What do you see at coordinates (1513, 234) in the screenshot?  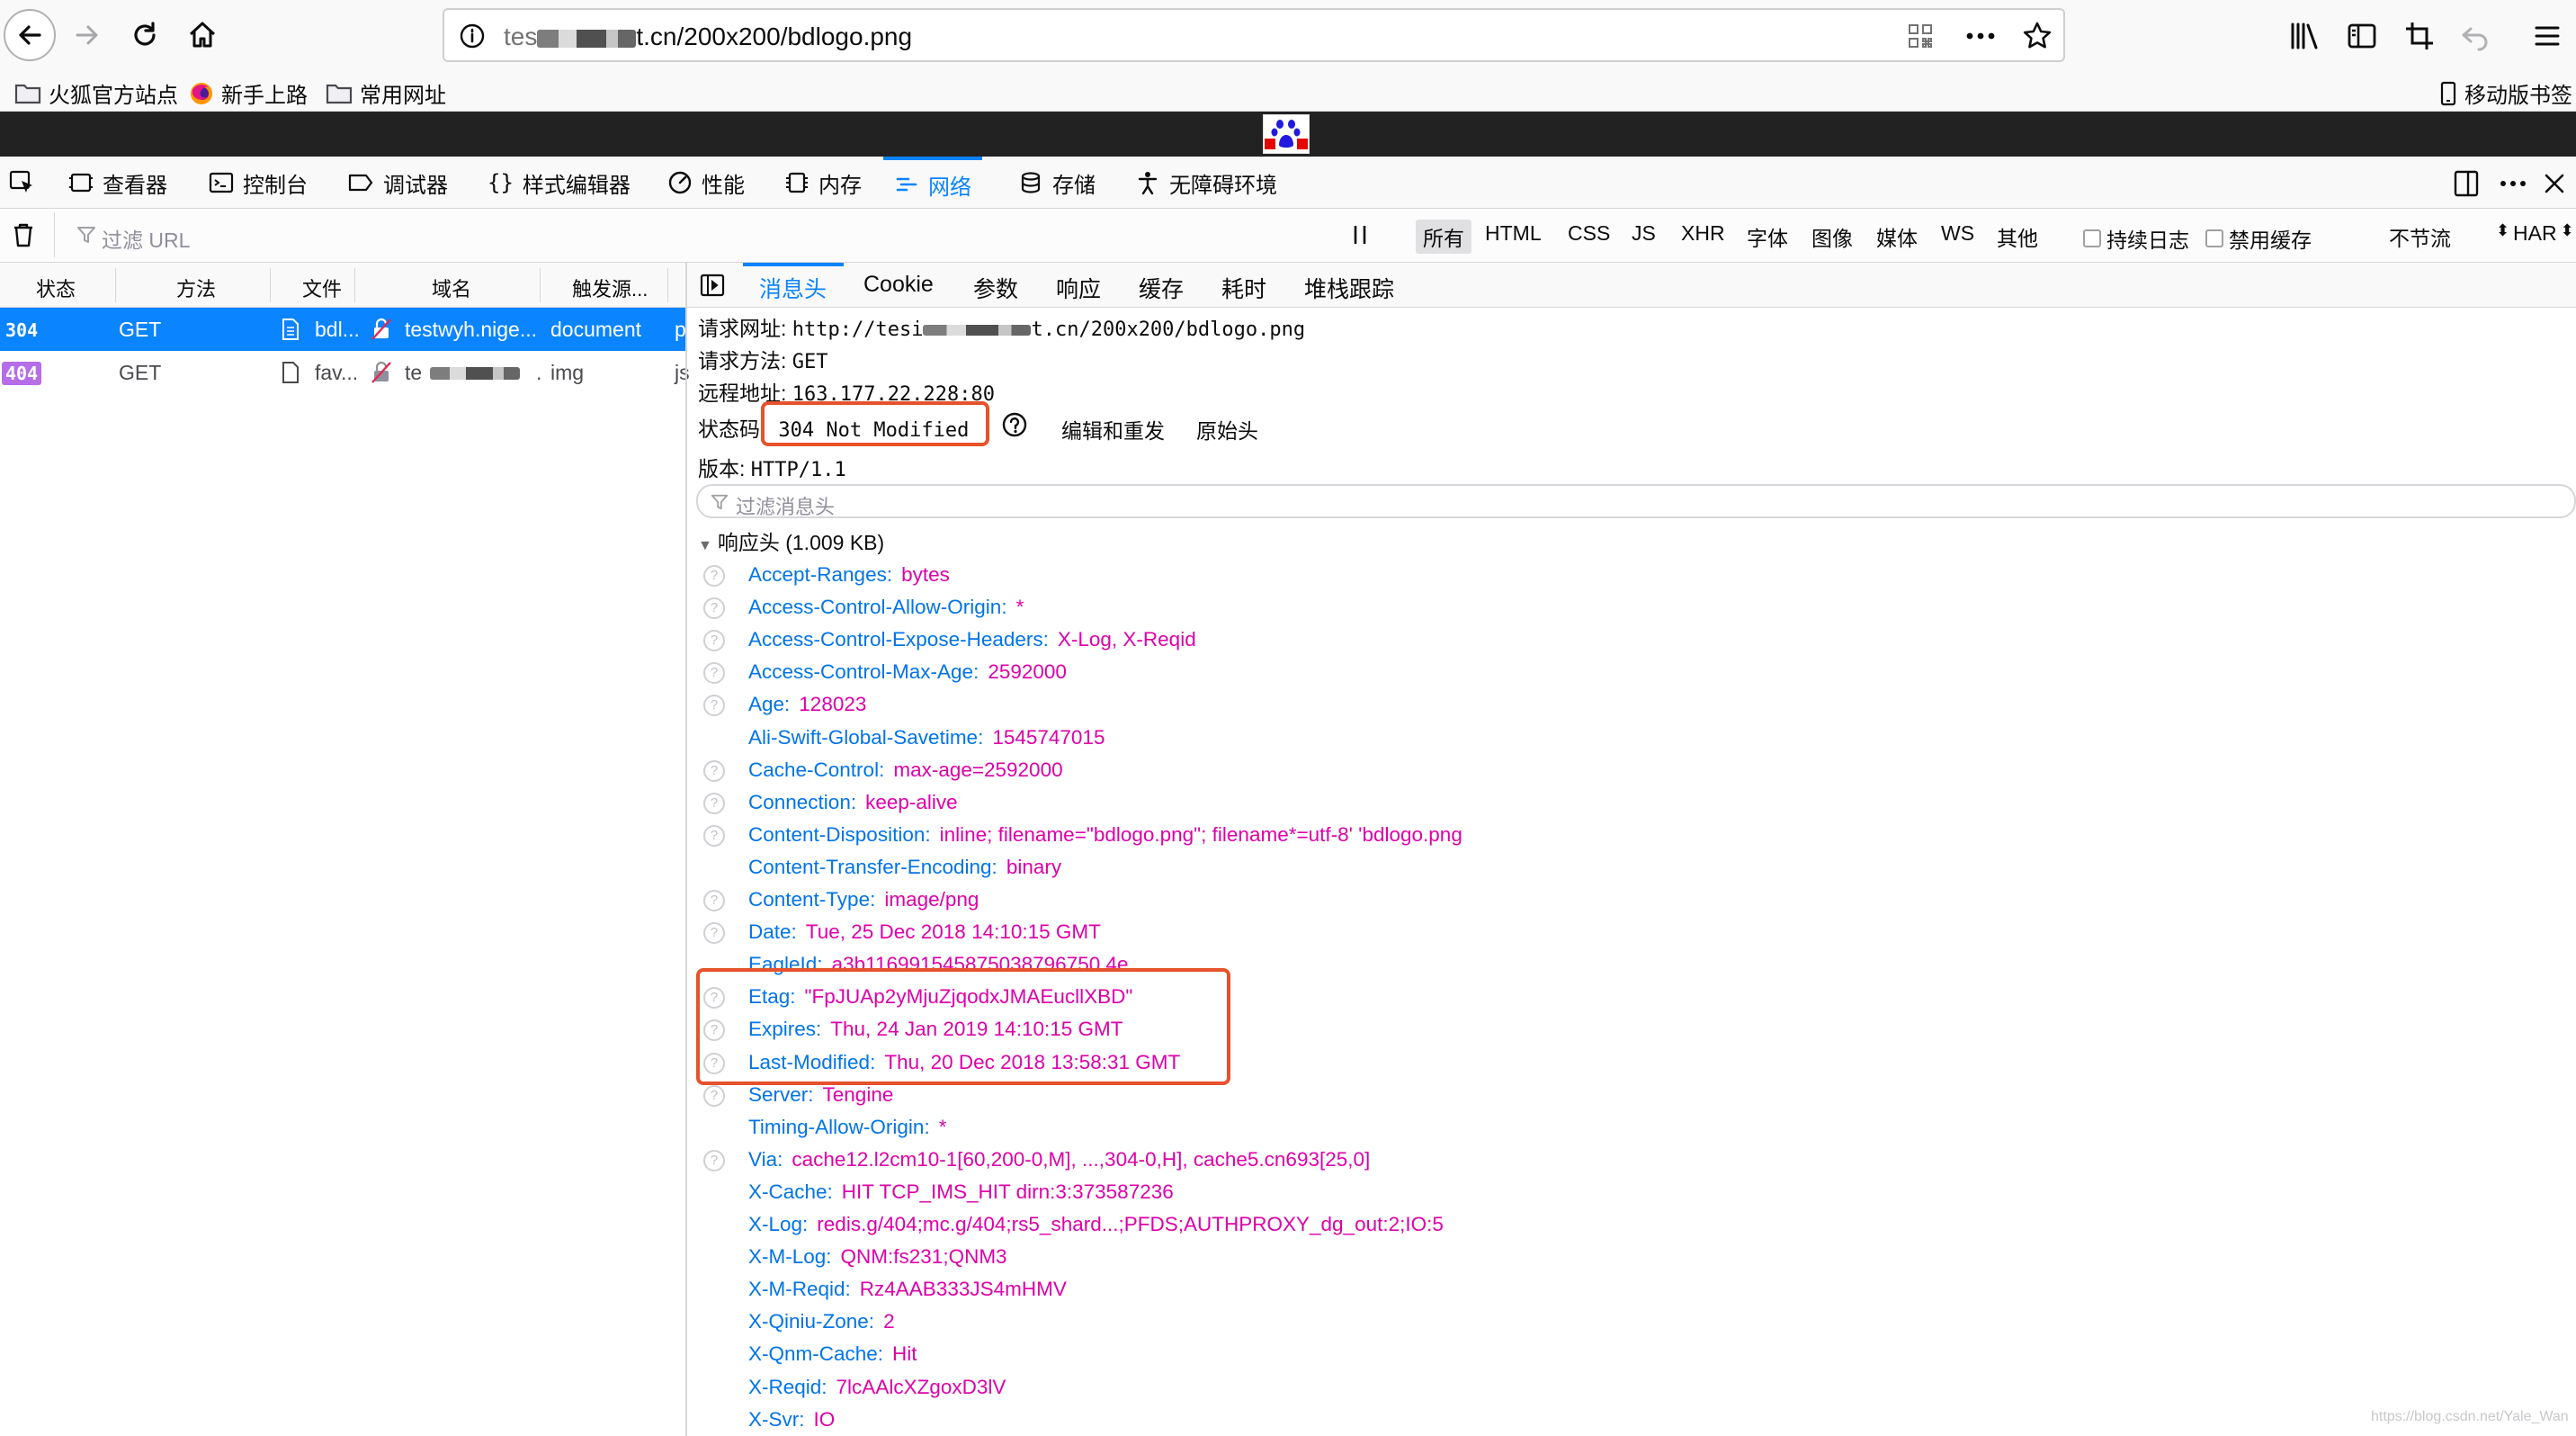 I see `filter-type-html: HTML` at bounding box center [1513, 234].